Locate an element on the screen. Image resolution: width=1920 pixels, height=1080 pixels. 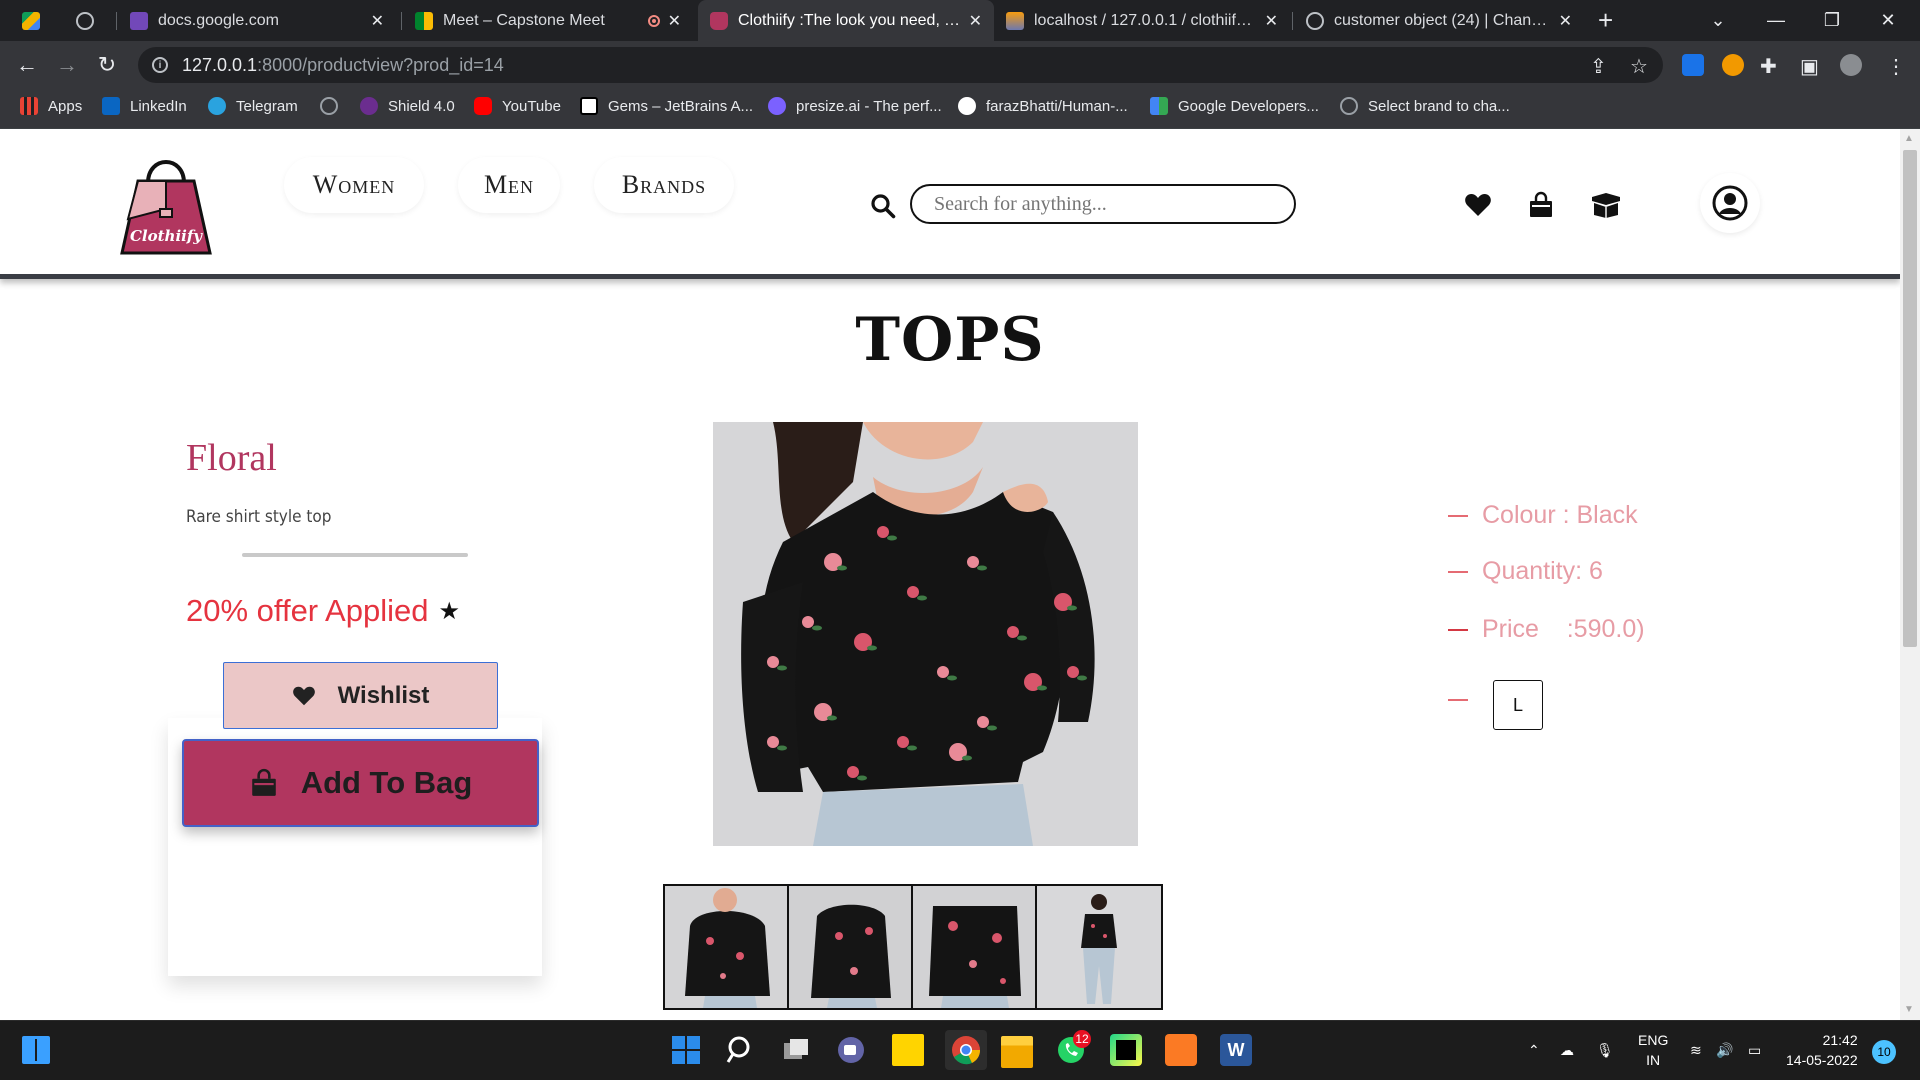
windows-start-icon is located at coordinates (686, 1050).